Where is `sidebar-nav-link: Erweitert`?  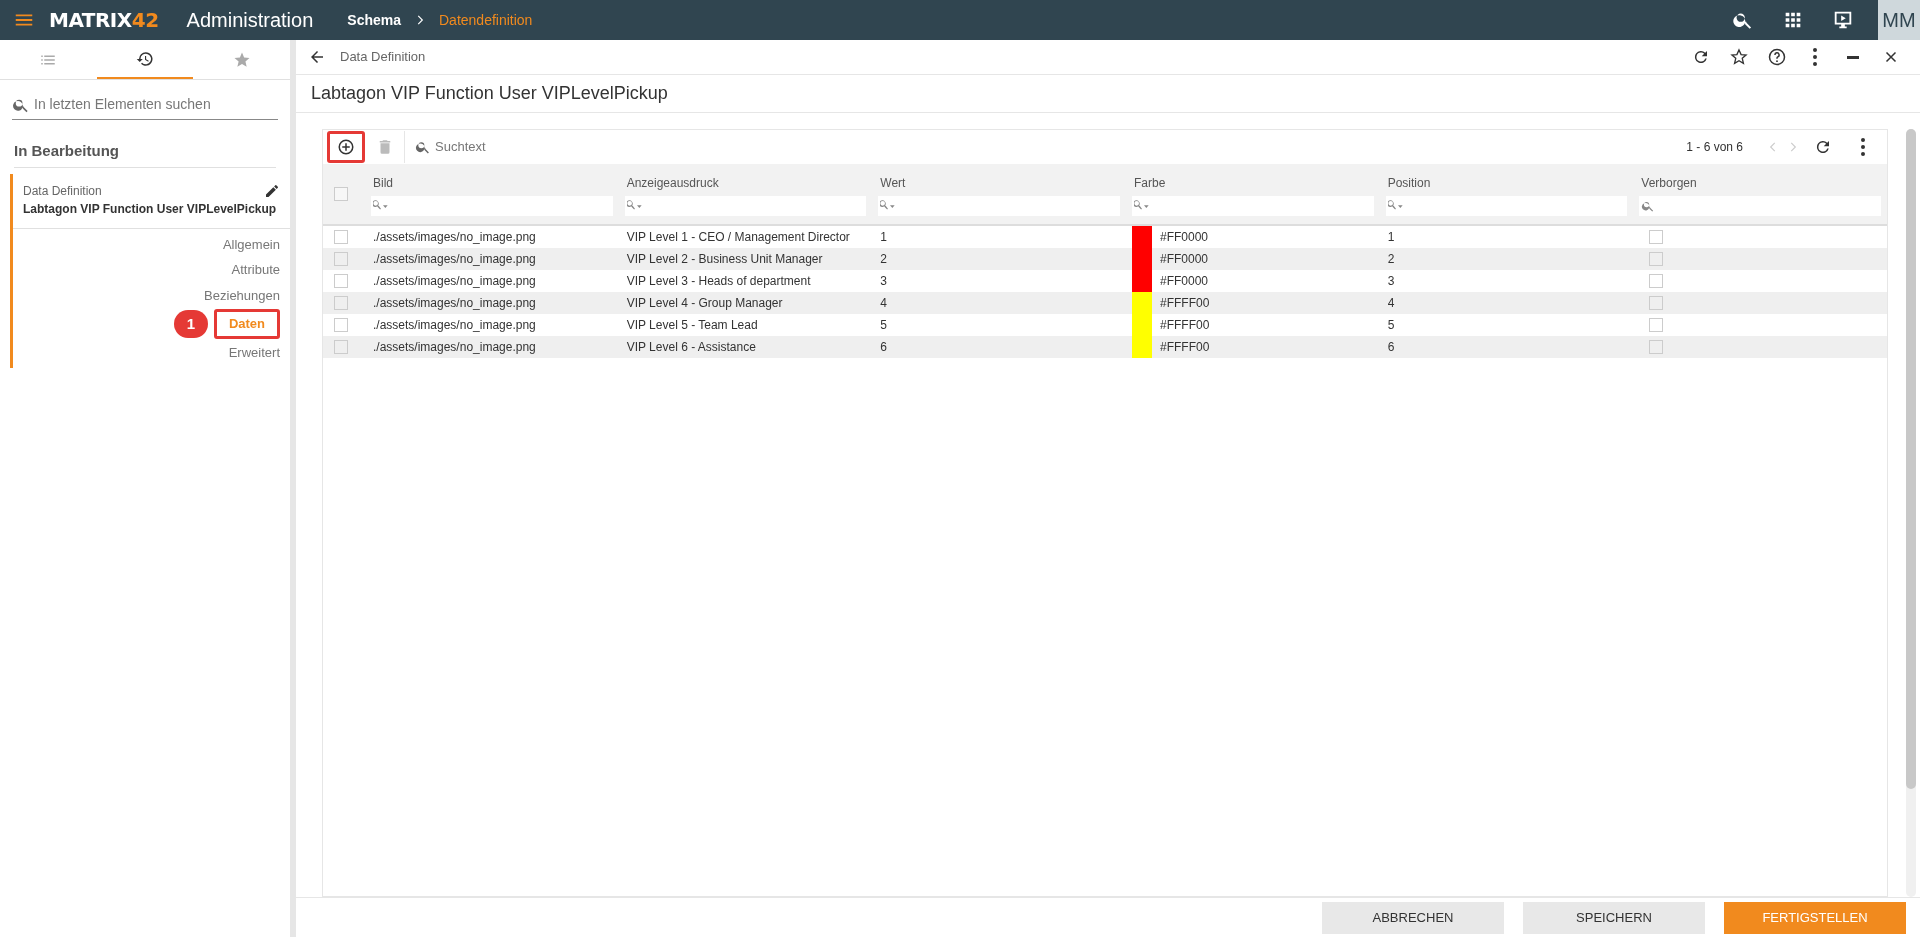
sidebar-nav-link: Erweitert is located at coordinates (254, 352).